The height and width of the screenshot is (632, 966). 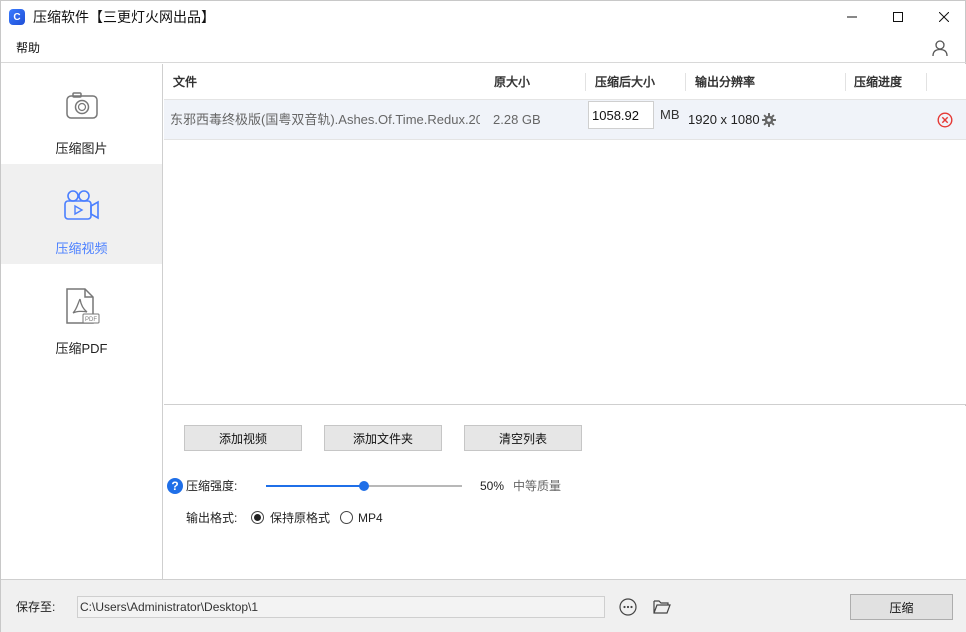 I want to click on maximize-button, so click(x=898, y=17).